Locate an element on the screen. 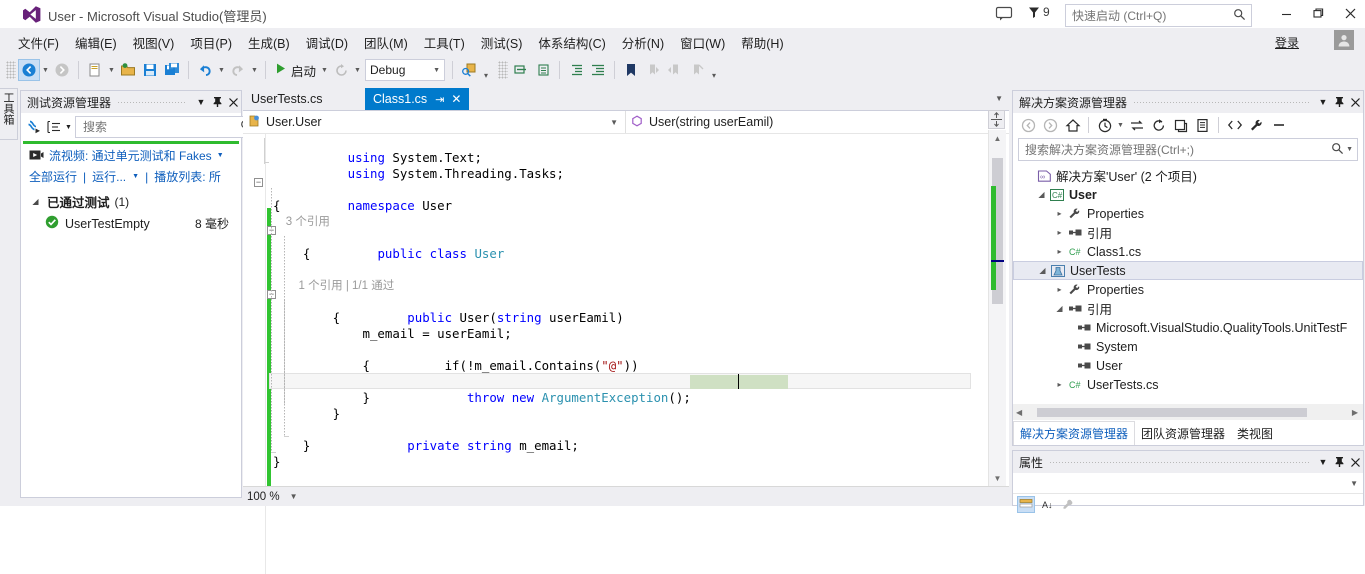 The height and width of the screenshot is (574, 1365). save-all-icon is located at coordinates (172, 70).